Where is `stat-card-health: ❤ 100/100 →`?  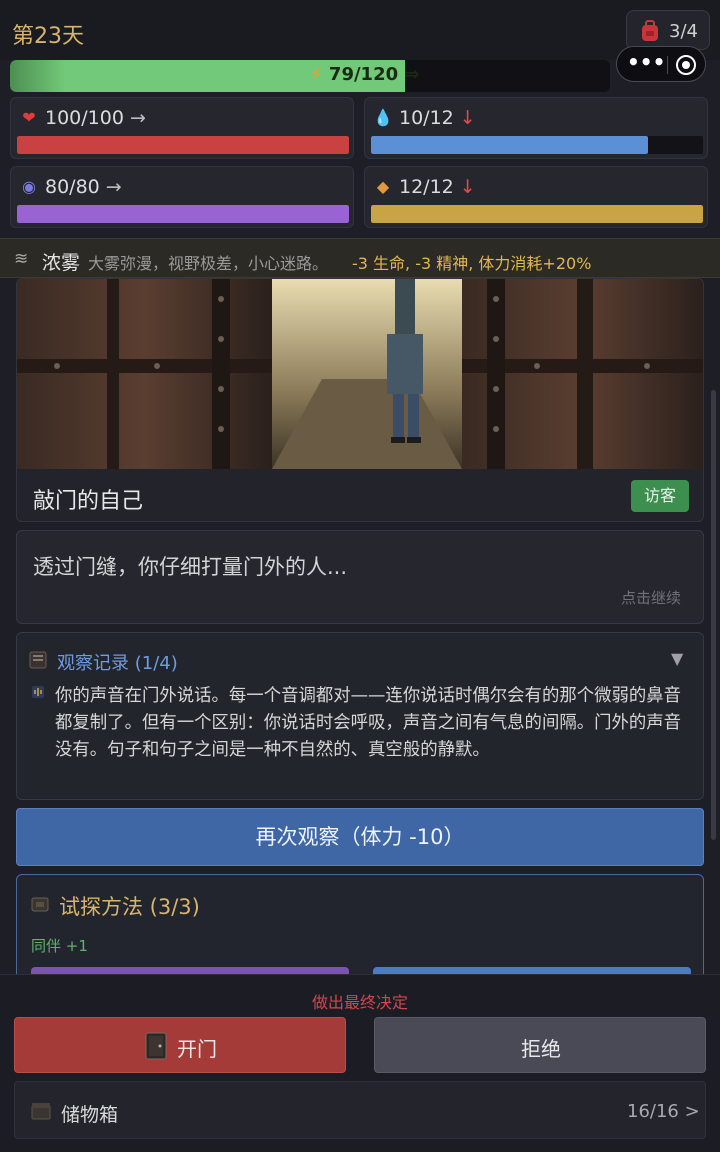 stat-card-health: ❤ 100/100 → is located at coordinates (182, 128).